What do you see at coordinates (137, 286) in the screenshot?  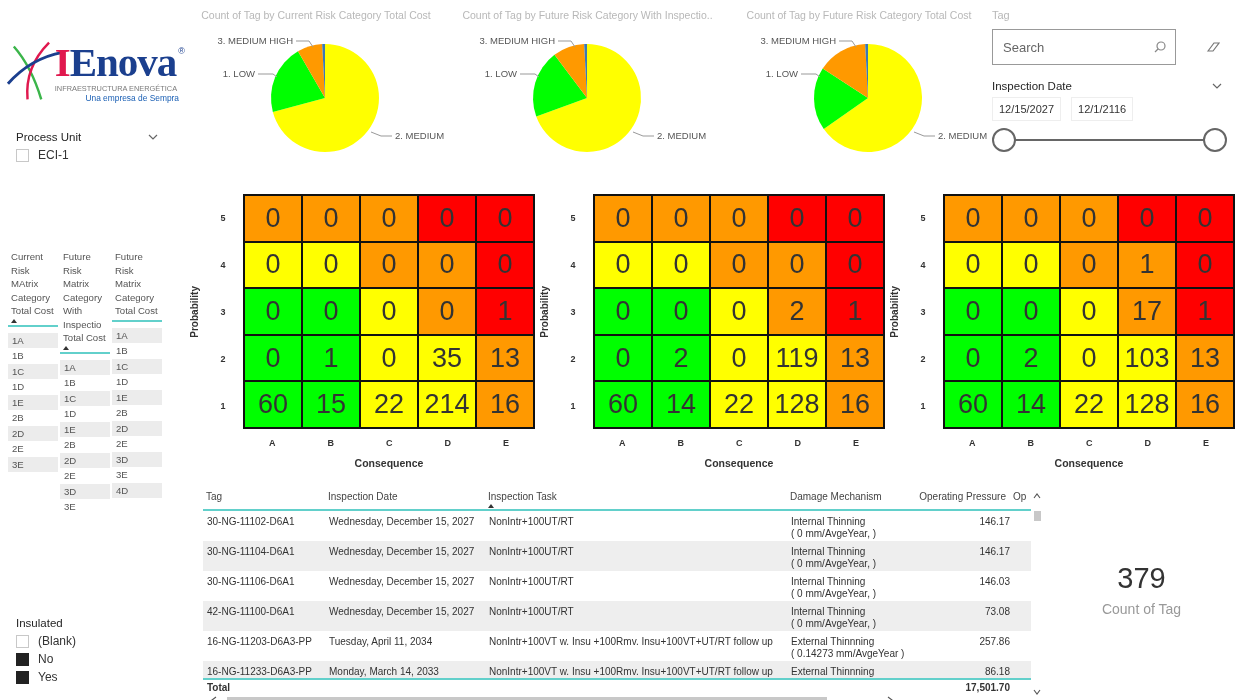 I see `column-header: Future Risk Matrix Category Total Cost` at bounding box center [137, 286].